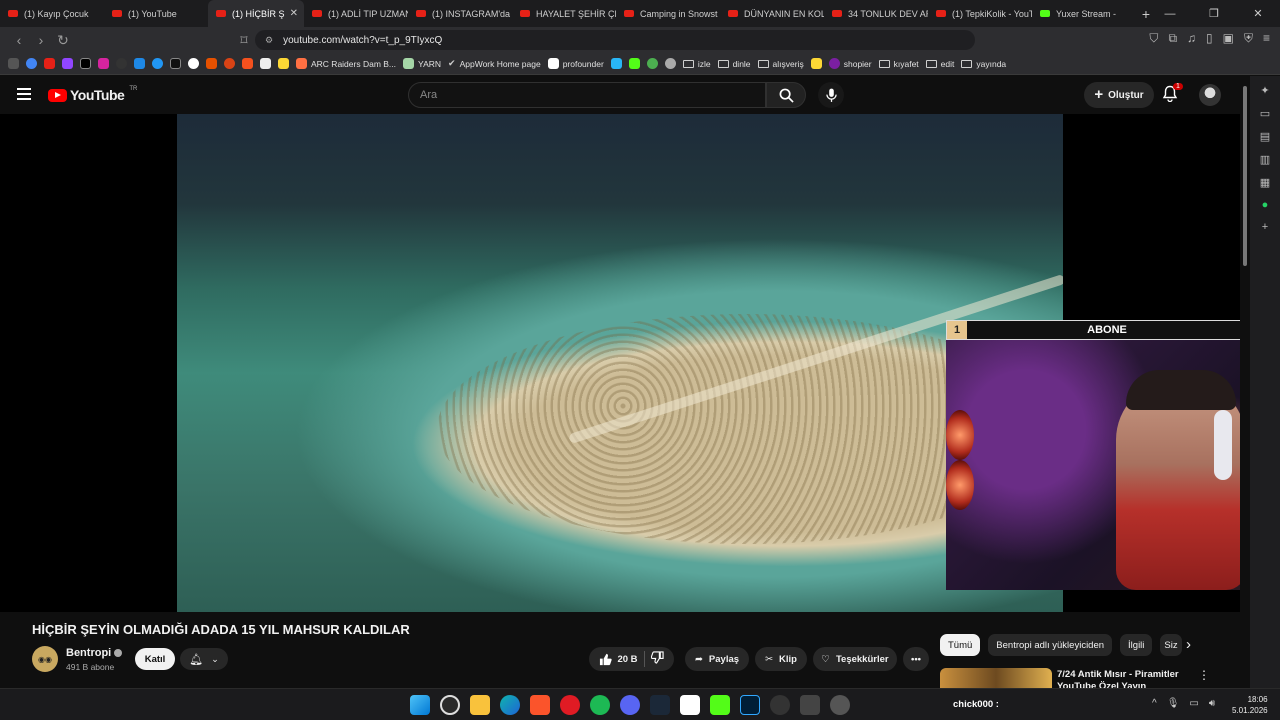  I want to click on network-icon: ▭, so click(1193, 703).